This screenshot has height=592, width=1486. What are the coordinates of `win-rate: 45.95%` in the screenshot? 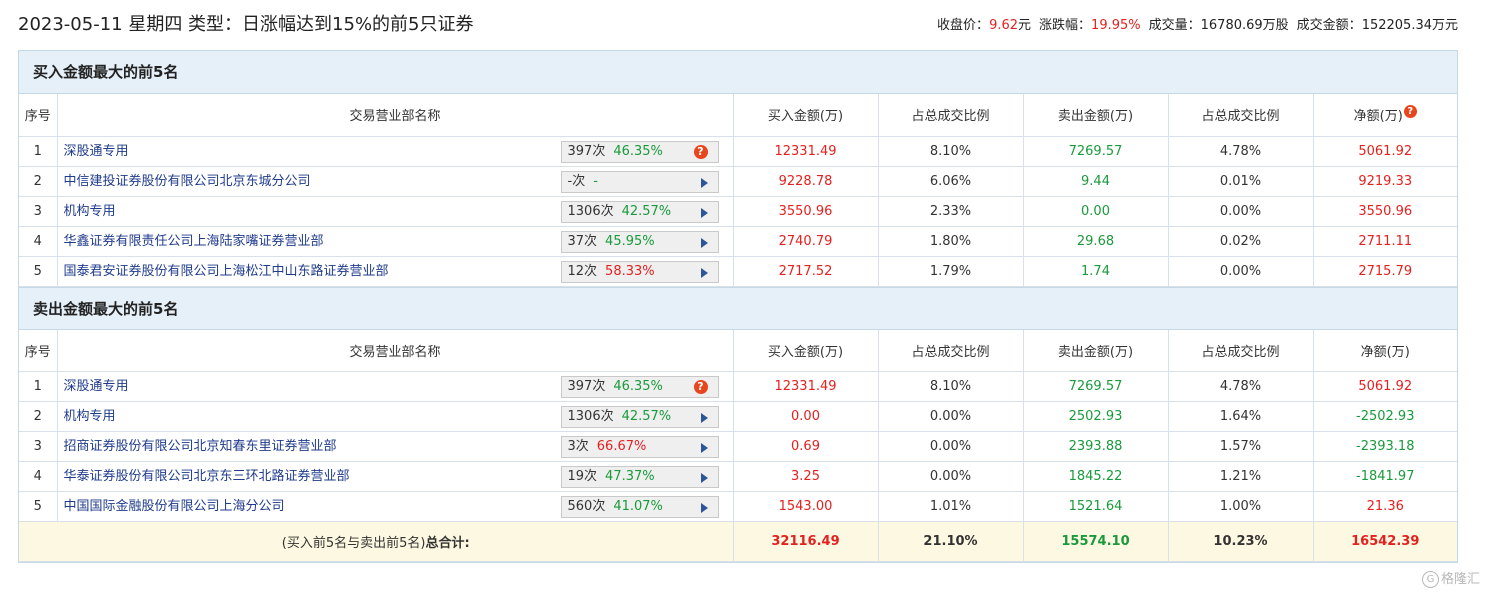 It's located at (630, 241).